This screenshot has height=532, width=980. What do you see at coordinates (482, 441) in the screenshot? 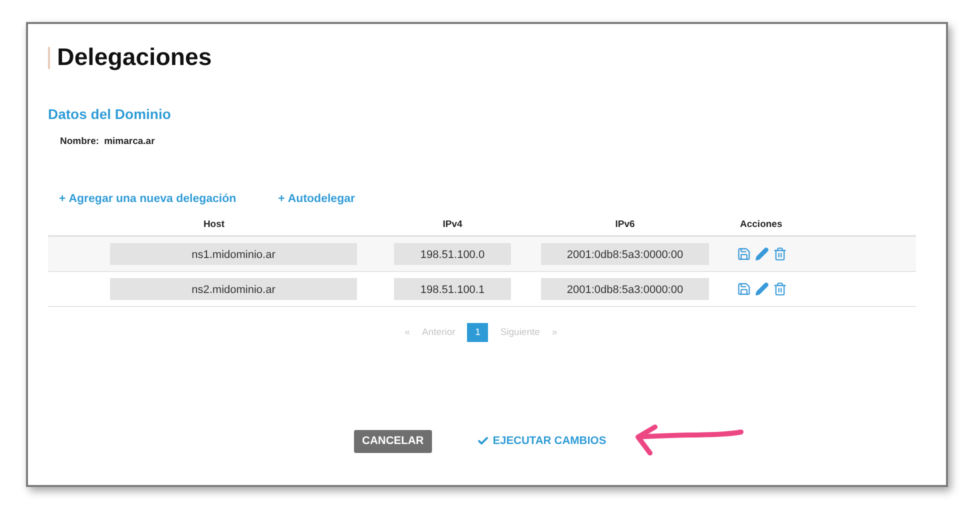
I see `check-icon` at bounding box center [482, 441].